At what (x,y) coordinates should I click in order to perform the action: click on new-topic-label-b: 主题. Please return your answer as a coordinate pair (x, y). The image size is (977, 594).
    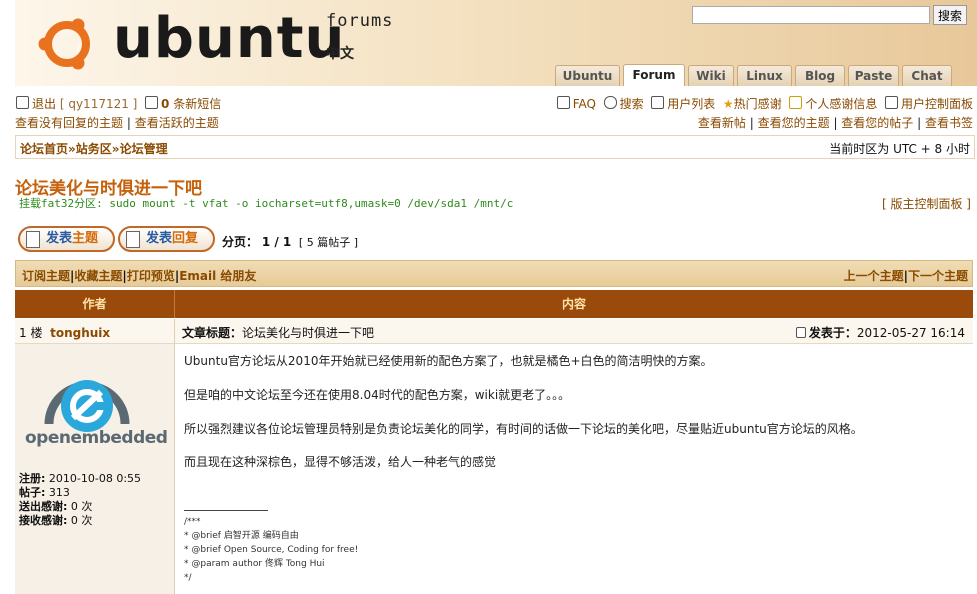
    Looking at the image, I should click on (85, 238).